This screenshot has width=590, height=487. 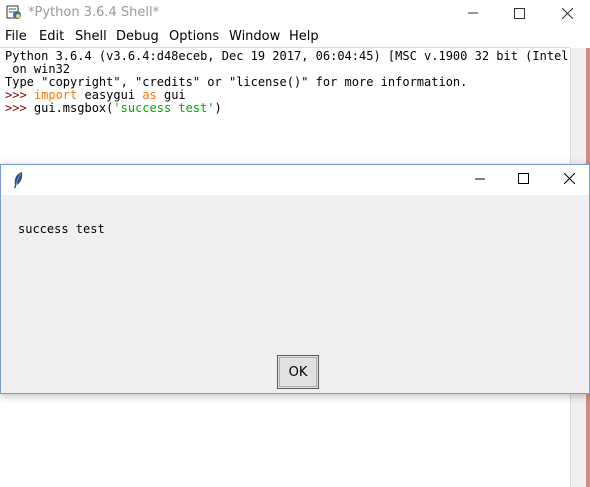 I want to click on dialog-maximize-button, so click(x=523, y=180).